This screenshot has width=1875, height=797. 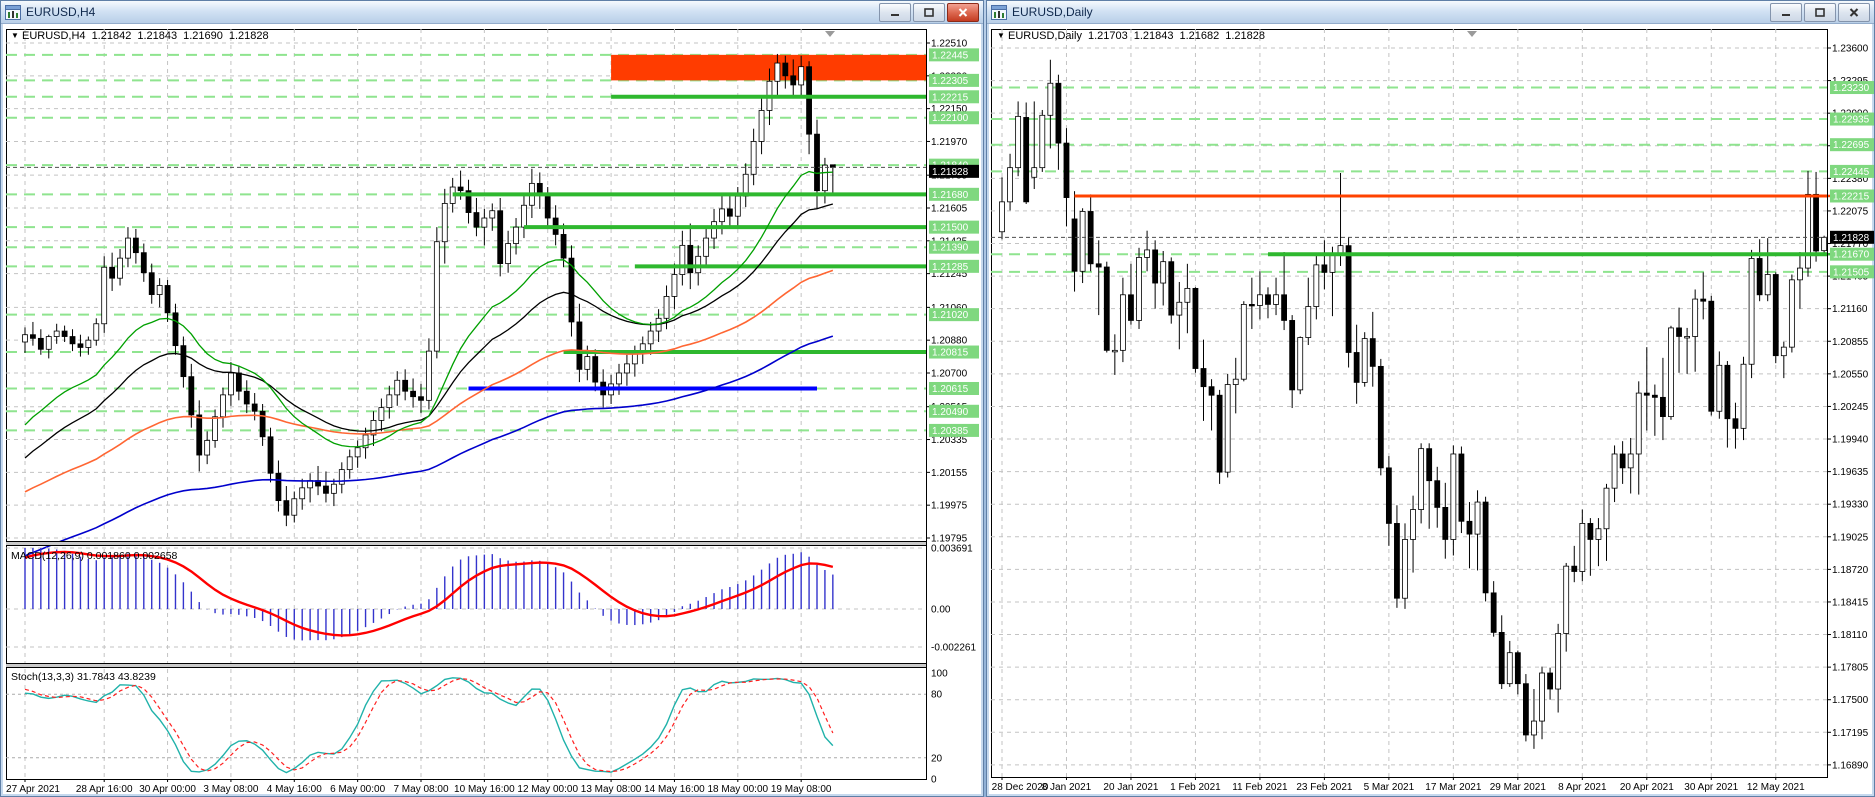 I want to click on svg-text: 4 May 16:00, so click(x=294, y=789).